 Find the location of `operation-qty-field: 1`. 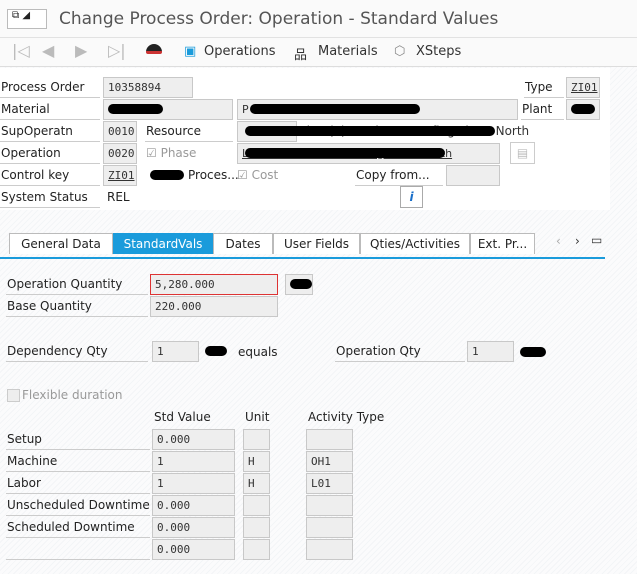

operation-qty-field: 1 is located at coordinates (490, 351).